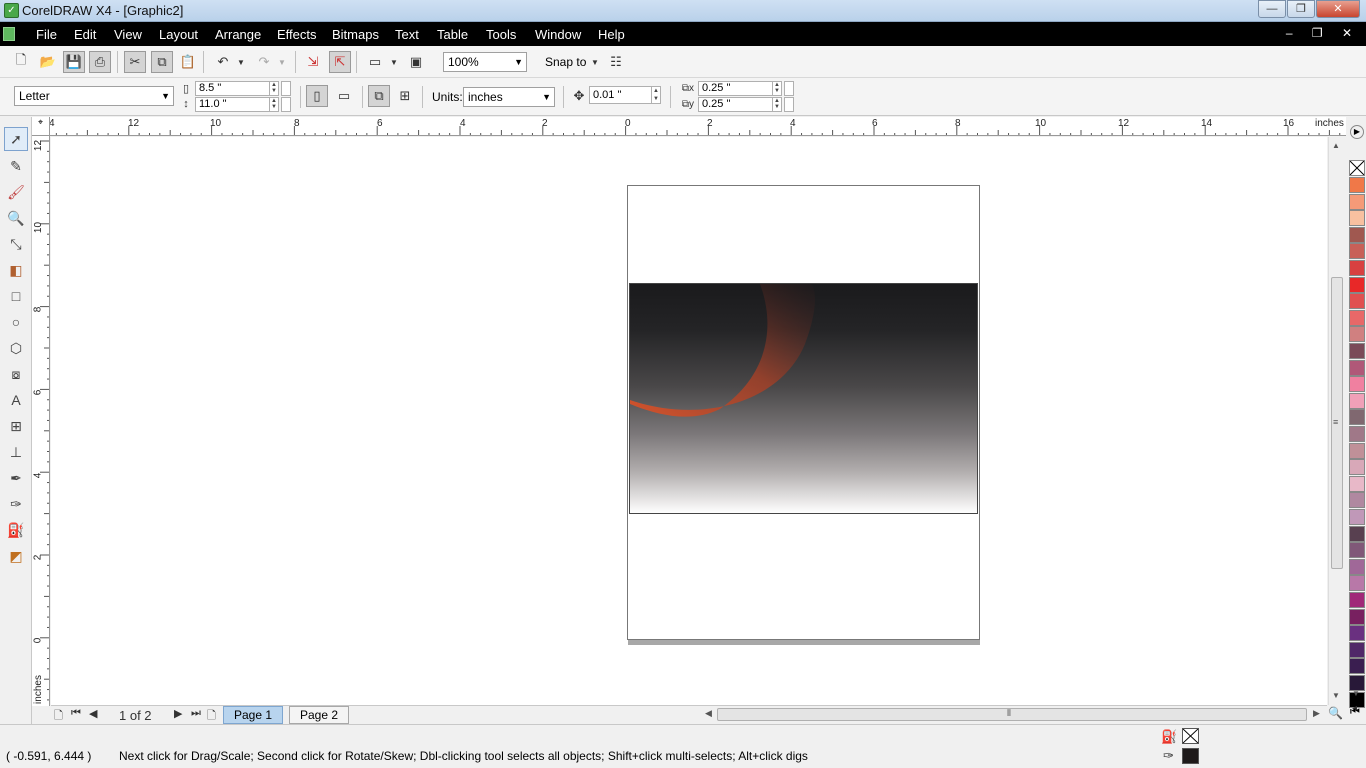 This screenshot has width=1366, height=768. I want to click on no-color-swatch, so click(1357, 168).